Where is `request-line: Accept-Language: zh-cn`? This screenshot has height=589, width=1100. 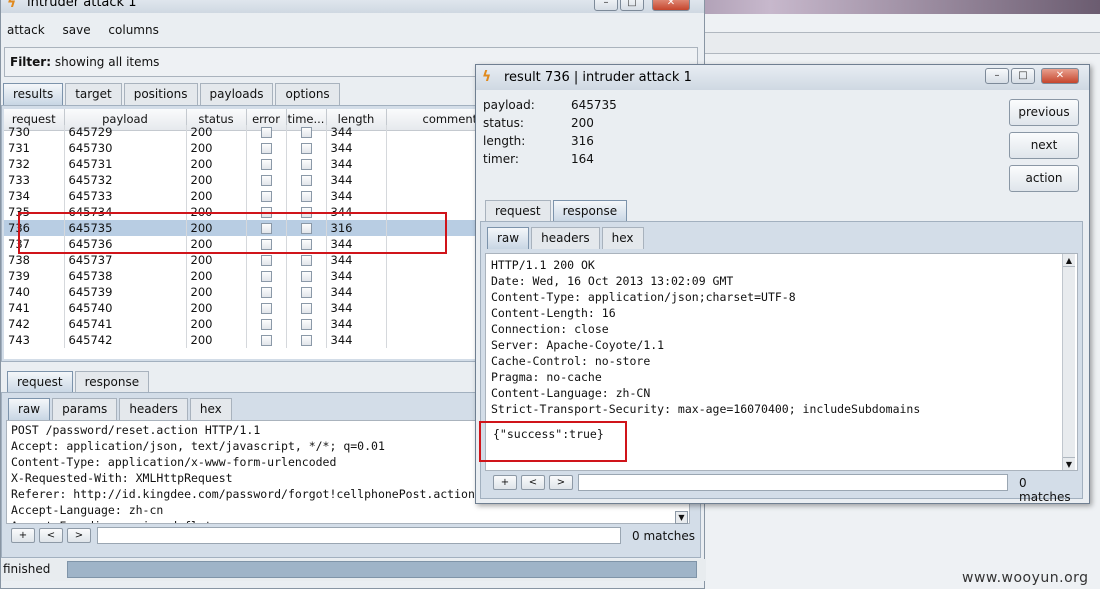
request-line: Accept-Language: zh-cn is located at coordinates (87, 510).